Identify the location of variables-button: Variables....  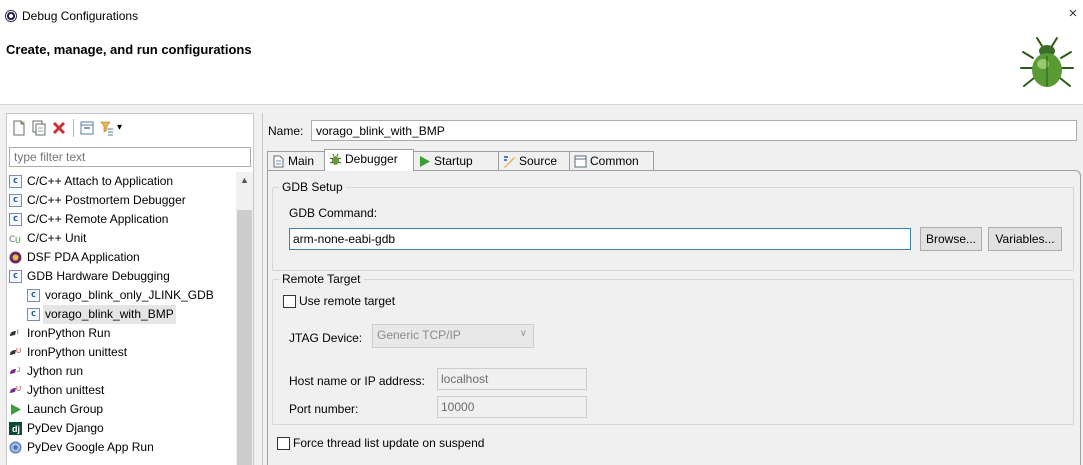
(1025, 239).